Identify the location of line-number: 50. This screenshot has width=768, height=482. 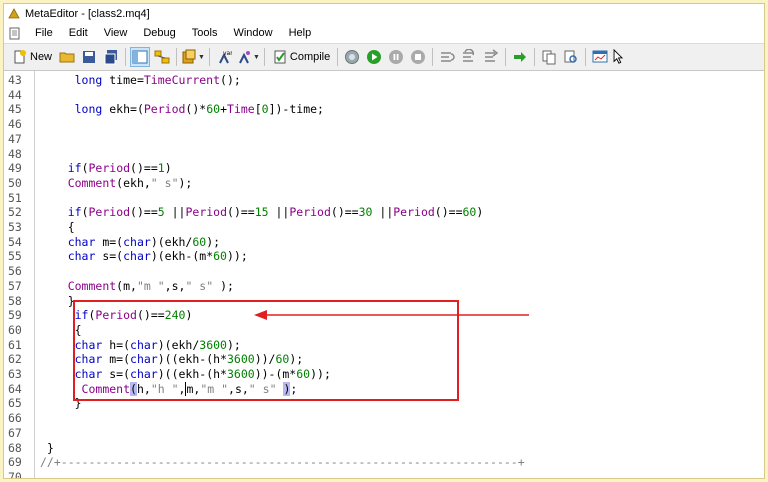
(15, 182).